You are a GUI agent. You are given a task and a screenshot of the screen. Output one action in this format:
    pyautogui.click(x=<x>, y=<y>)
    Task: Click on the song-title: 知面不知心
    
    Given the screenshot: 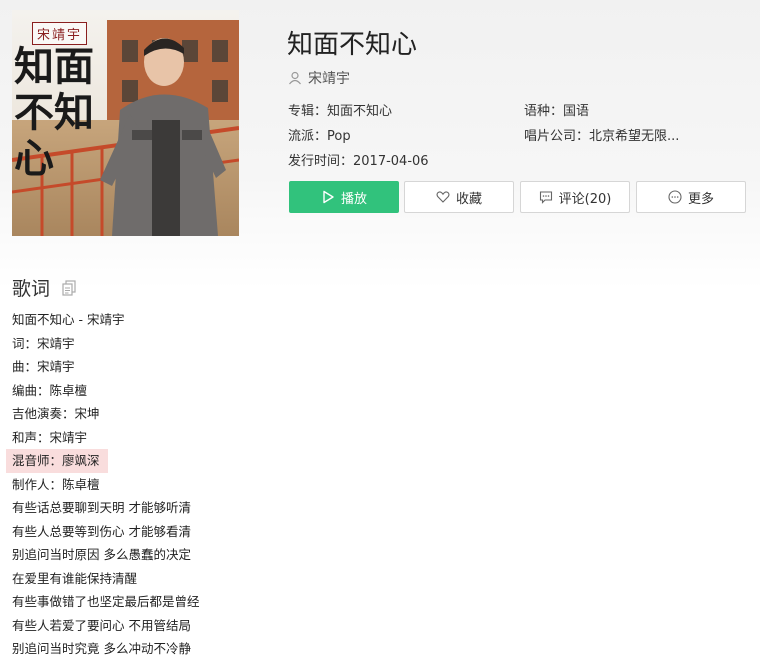 What is the action you would take?
    pyautogui.click(x=352, y=45)
    